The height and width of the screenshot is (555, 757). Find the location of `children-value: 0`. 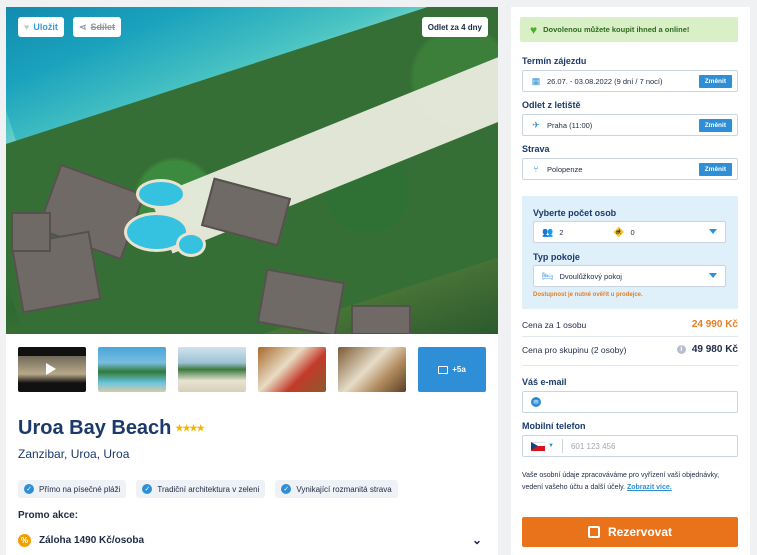

children-value: 0 is located at coordinates (632, 232).